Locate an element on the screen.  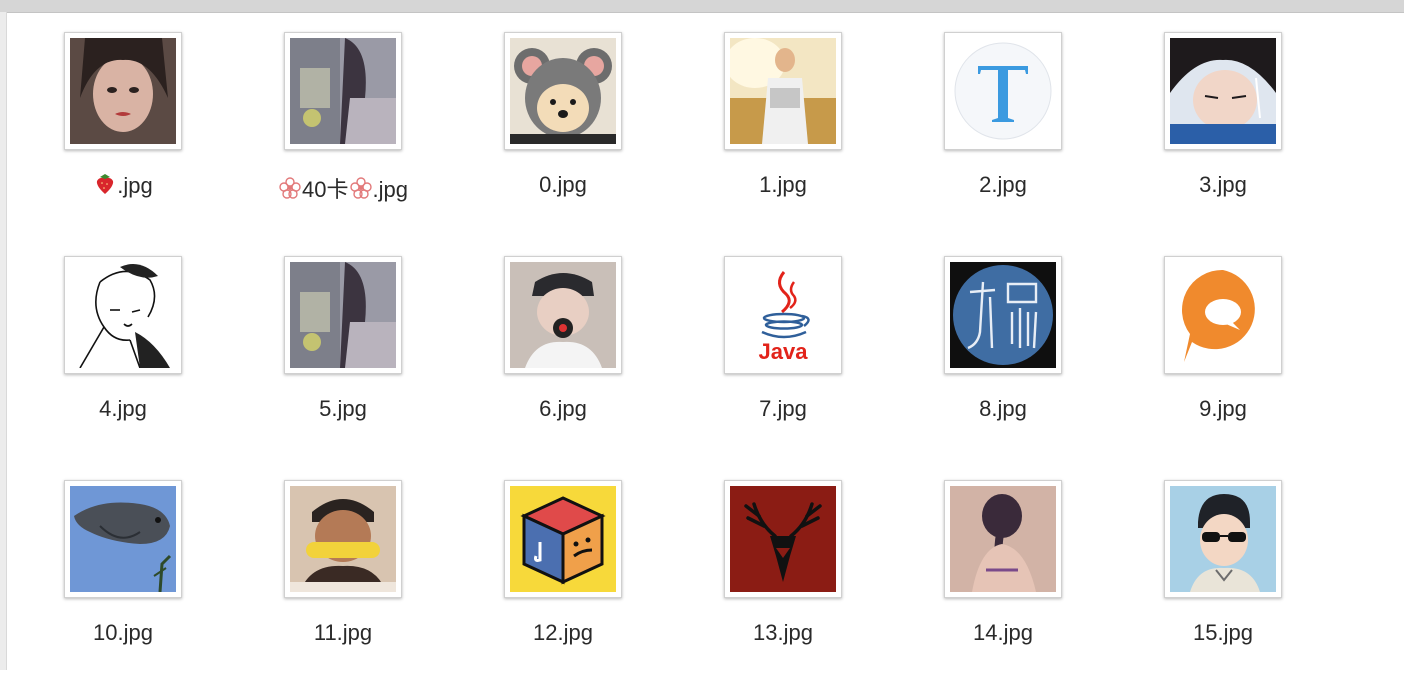
tiktok-cube-icon is located at coordinates (563, 539).